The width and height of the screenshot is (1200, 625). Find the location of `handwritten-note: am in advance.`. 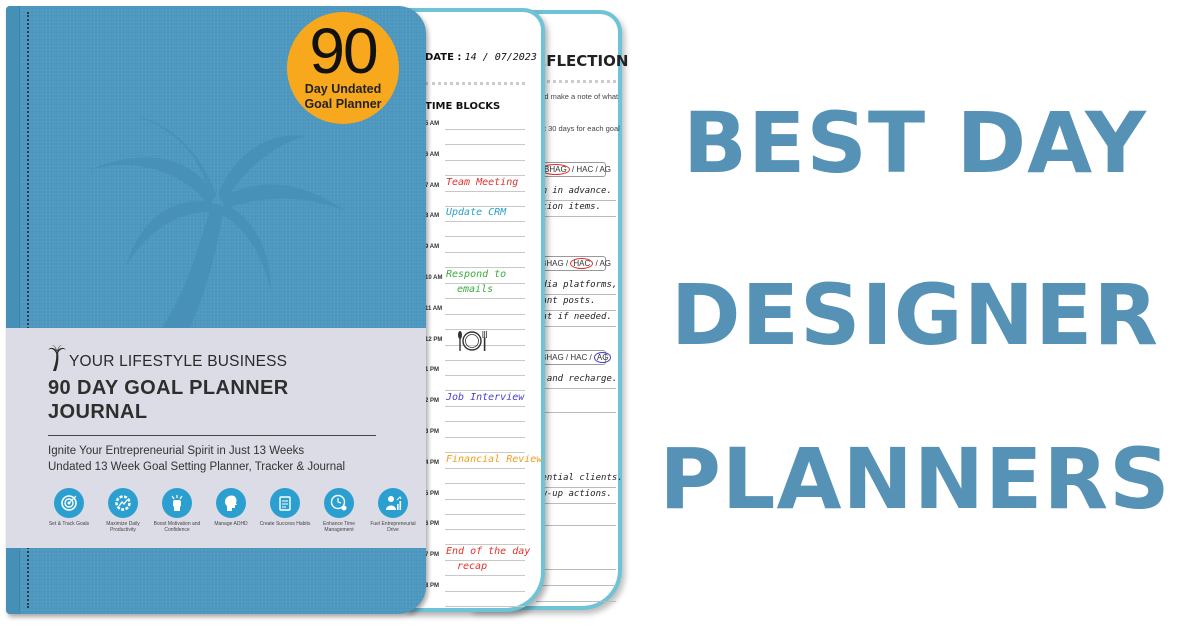

handwritten-note: am in advance. is located at coordinates (574, 191).